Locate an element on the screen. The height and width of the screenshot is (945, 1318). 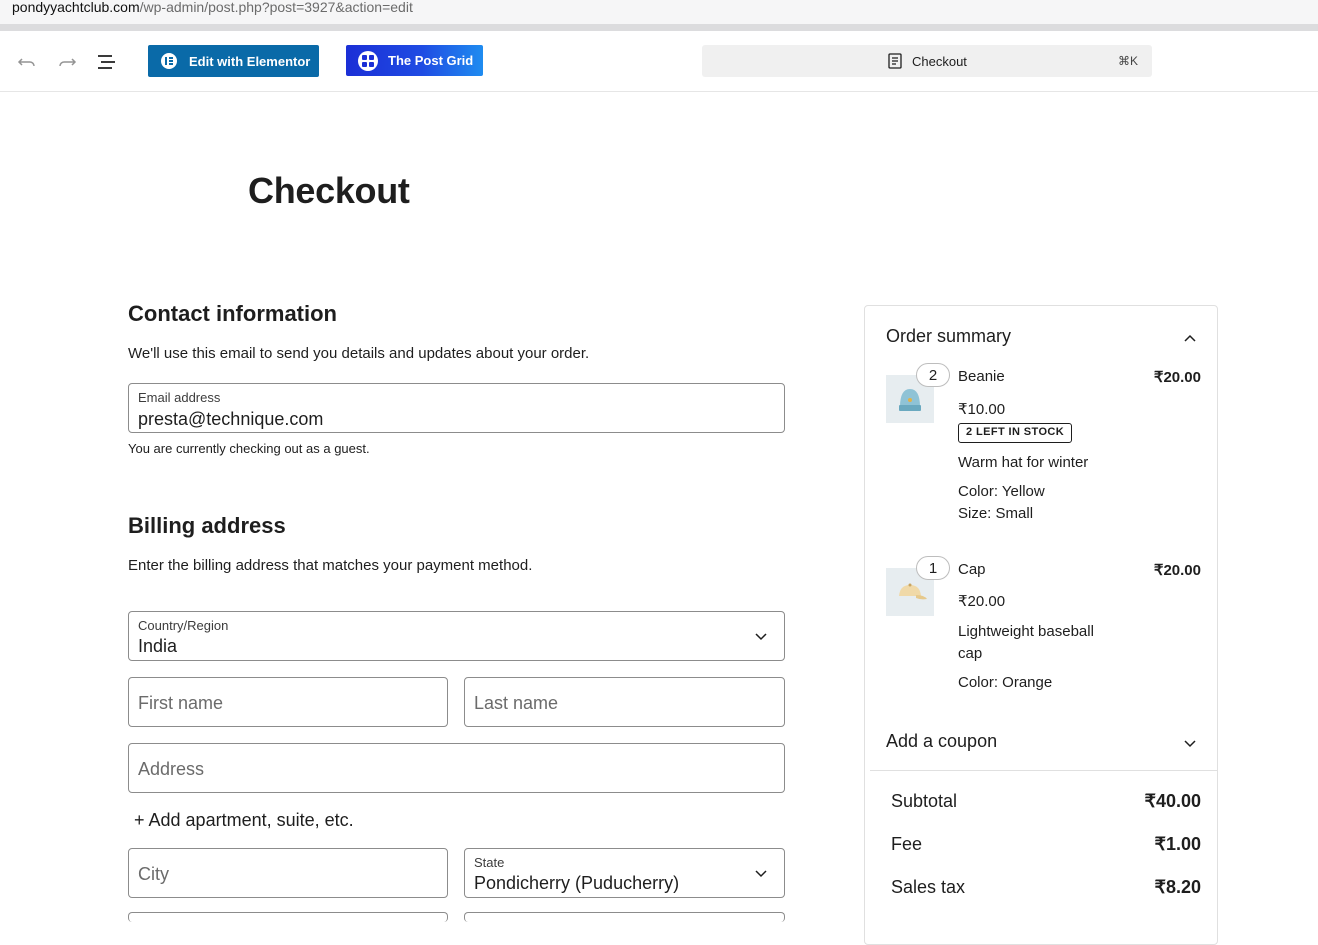
state-label: State is located at coordinates (489, 862).